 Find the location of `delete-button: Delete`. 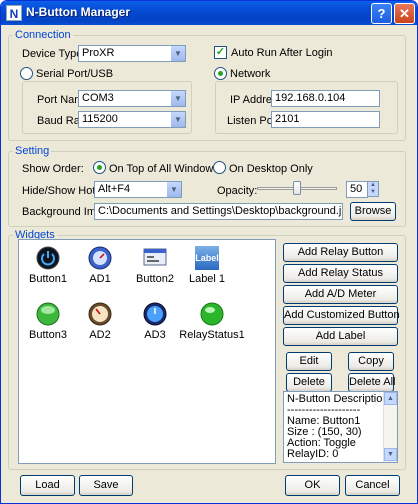

delete-button: Delete is located at coordinates (309, 382).